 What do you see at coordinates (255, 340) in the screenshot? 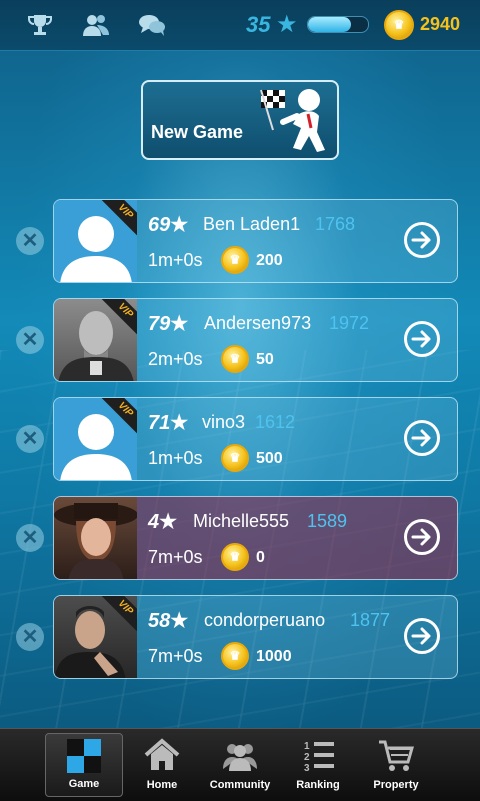
I see `game-row: VIP 79★ Andersen973 1972 2m+0s ♛ 50` at bounding box center [255, 340].